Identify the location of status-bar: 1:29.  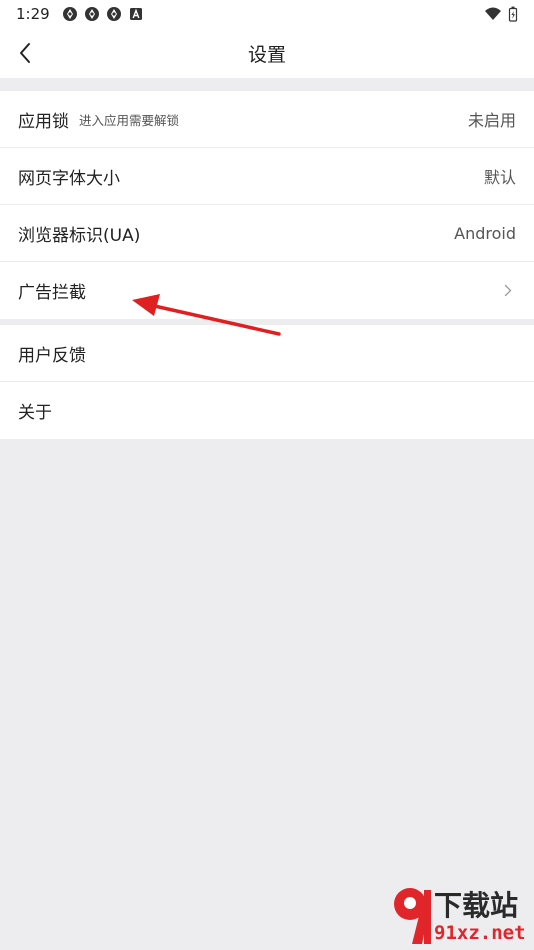
(267, 14).